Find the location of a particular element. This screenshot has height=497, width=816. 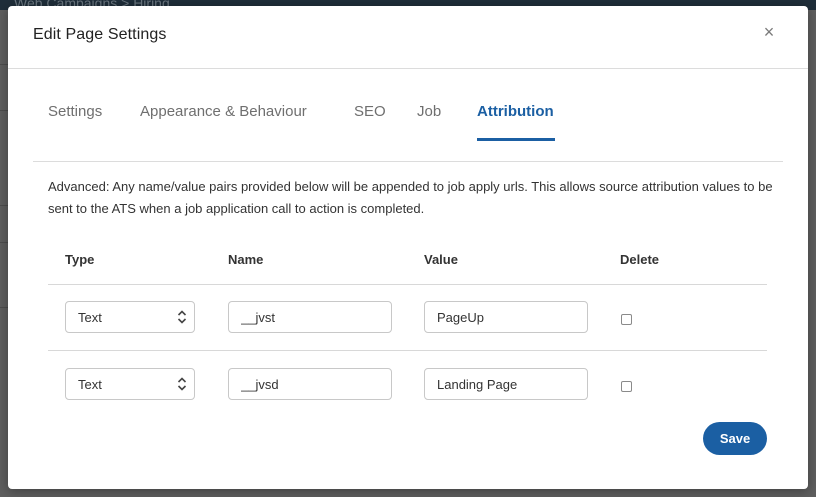

close-button: × is located at coordinates (769, 32).